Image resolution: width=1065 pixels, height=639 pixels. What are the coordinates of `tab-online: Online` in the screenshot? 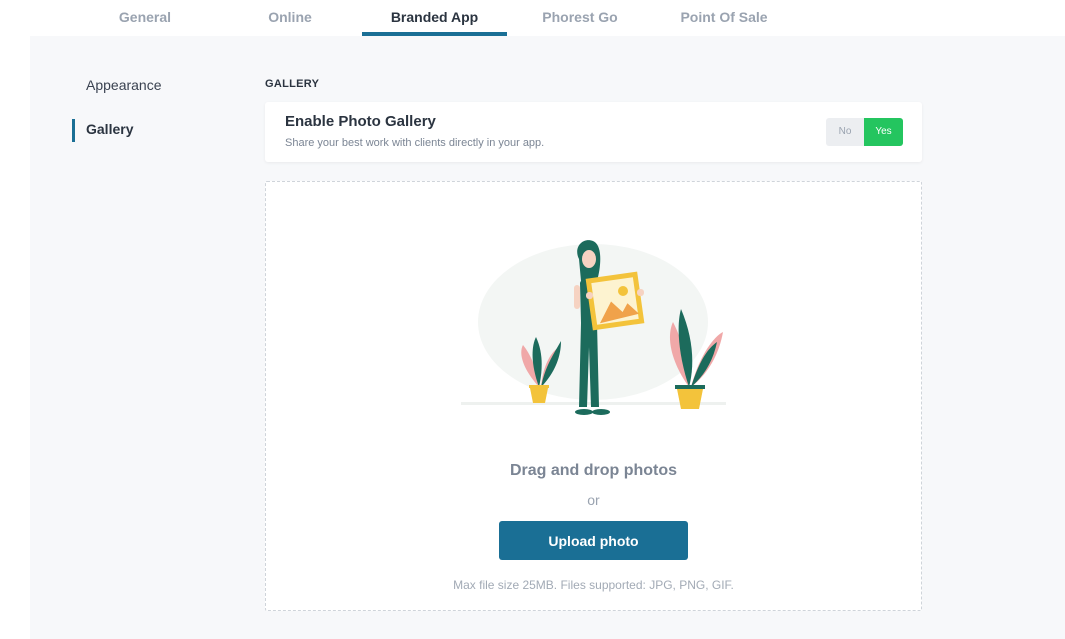 It's located at (290, 18).